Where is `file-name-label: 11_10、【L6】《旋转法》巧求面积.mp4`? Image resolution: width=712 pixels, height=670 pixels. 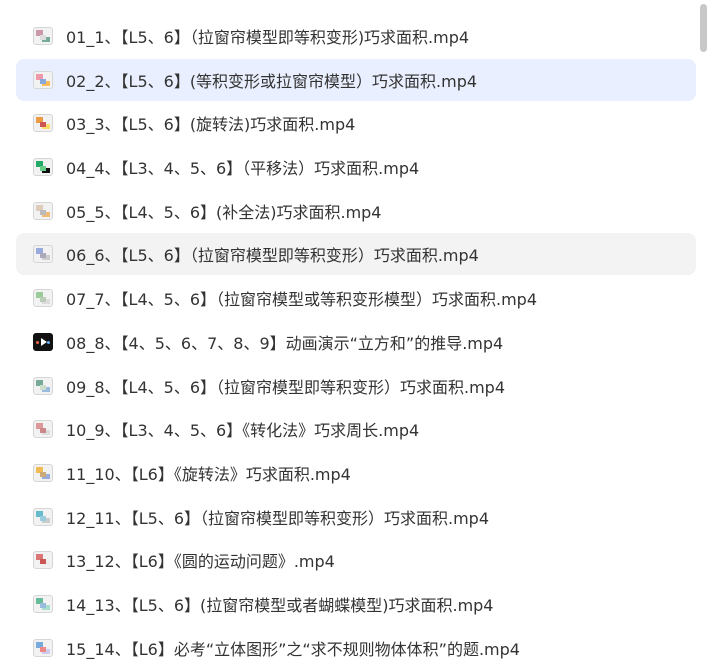
file-name-label: 11_10、【L6】《旋转法》巧求面积.mp4 is located at coordinates (208, 474).